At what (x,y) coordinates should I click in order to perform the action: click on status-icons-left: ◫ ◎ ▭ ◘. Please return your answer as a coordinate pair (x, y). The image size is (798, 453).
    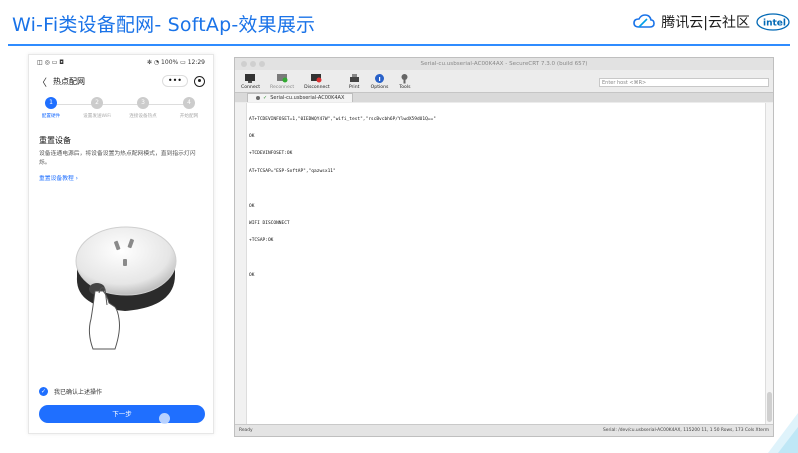
    Looking at the image, I should click on (51, 62).